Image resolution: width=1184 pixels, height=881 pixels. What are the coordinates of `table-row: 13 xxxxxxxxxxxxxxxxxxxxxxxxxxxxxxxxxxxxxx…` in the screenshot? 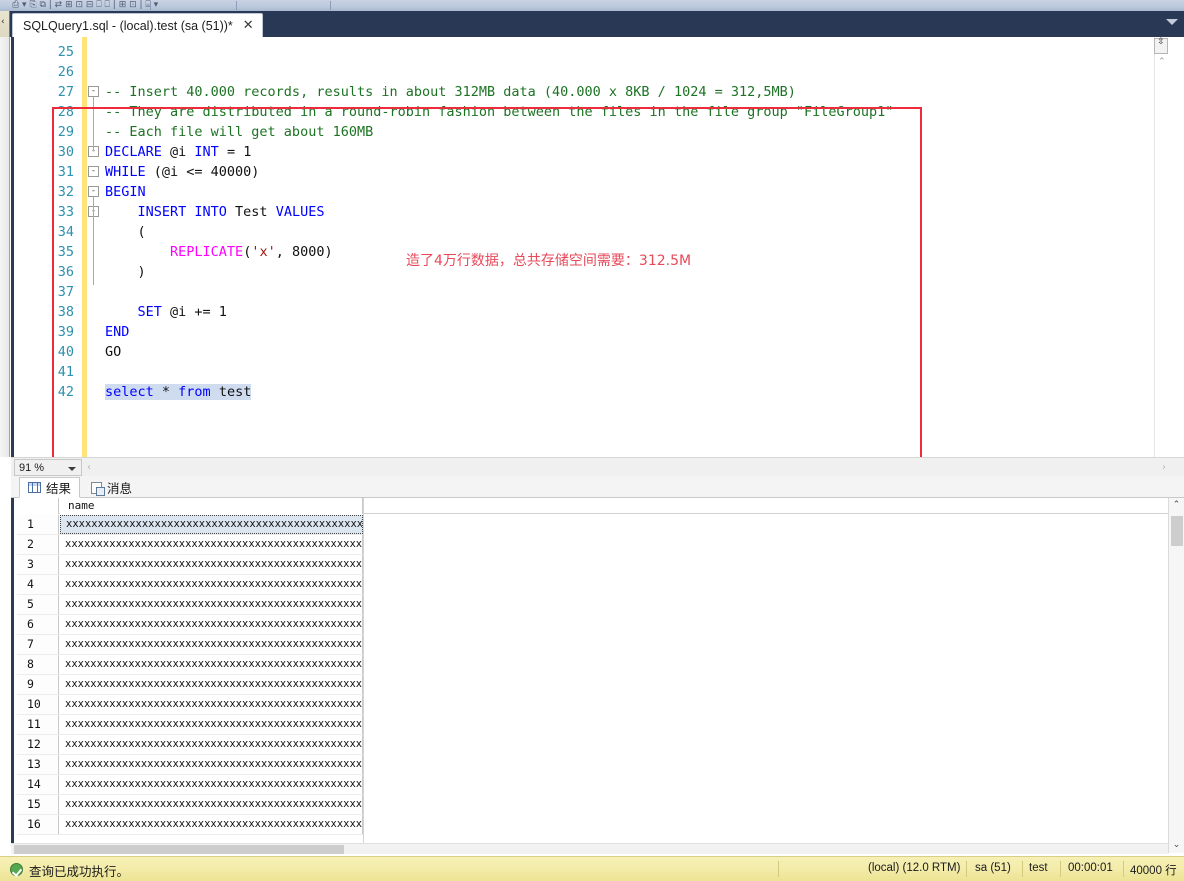 It's located at (190, 765).